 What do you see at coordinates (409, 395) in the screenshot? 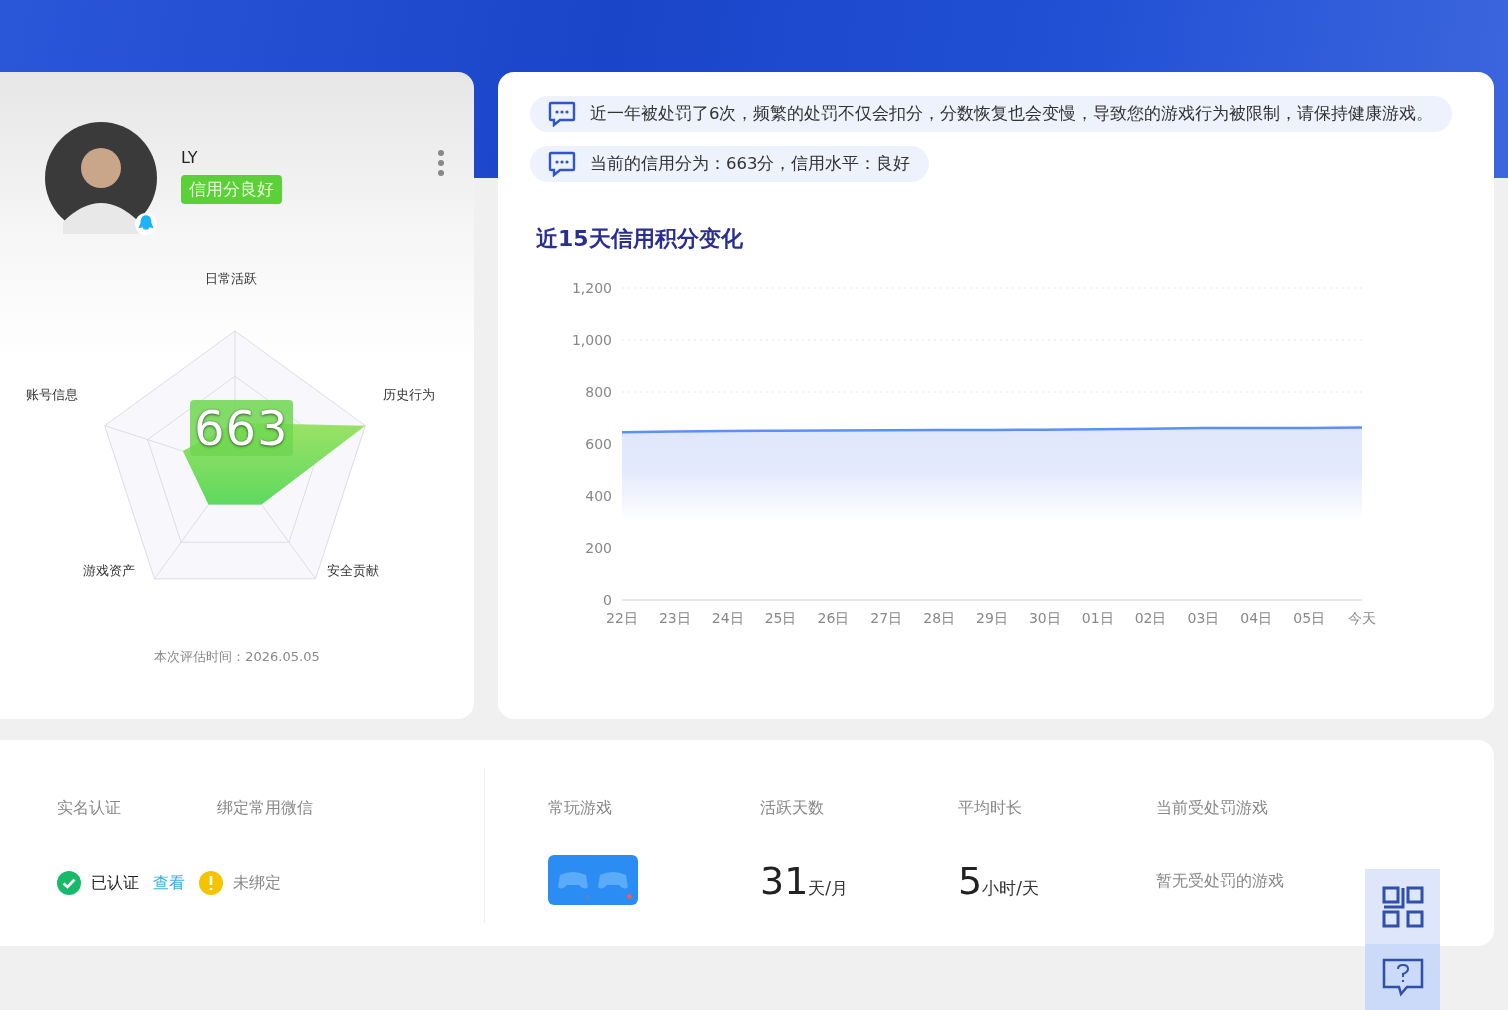
I see `radar-label: 历史行为` at bounding box center [409, 395].